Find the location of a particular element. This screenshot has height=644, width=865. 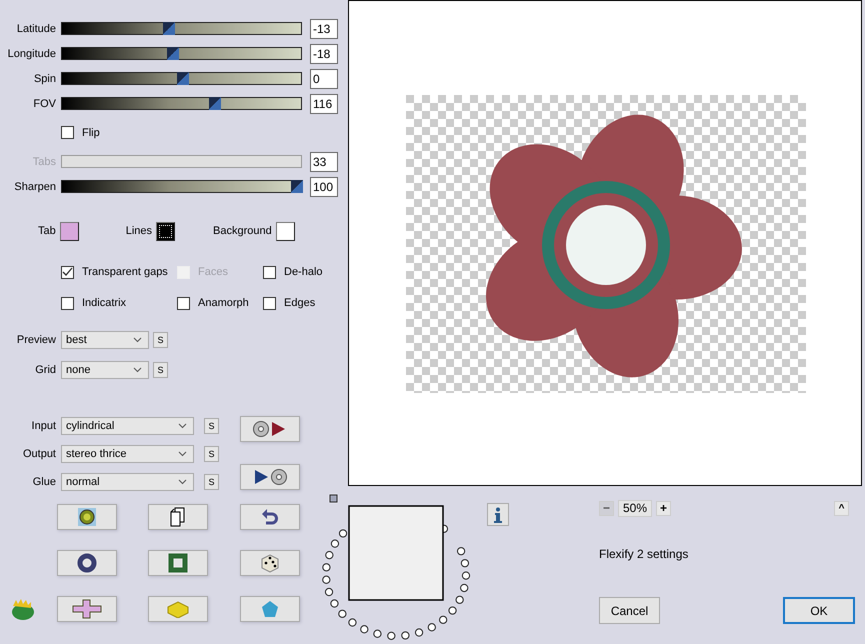

brick-icon is located at coordinates (178, 609).